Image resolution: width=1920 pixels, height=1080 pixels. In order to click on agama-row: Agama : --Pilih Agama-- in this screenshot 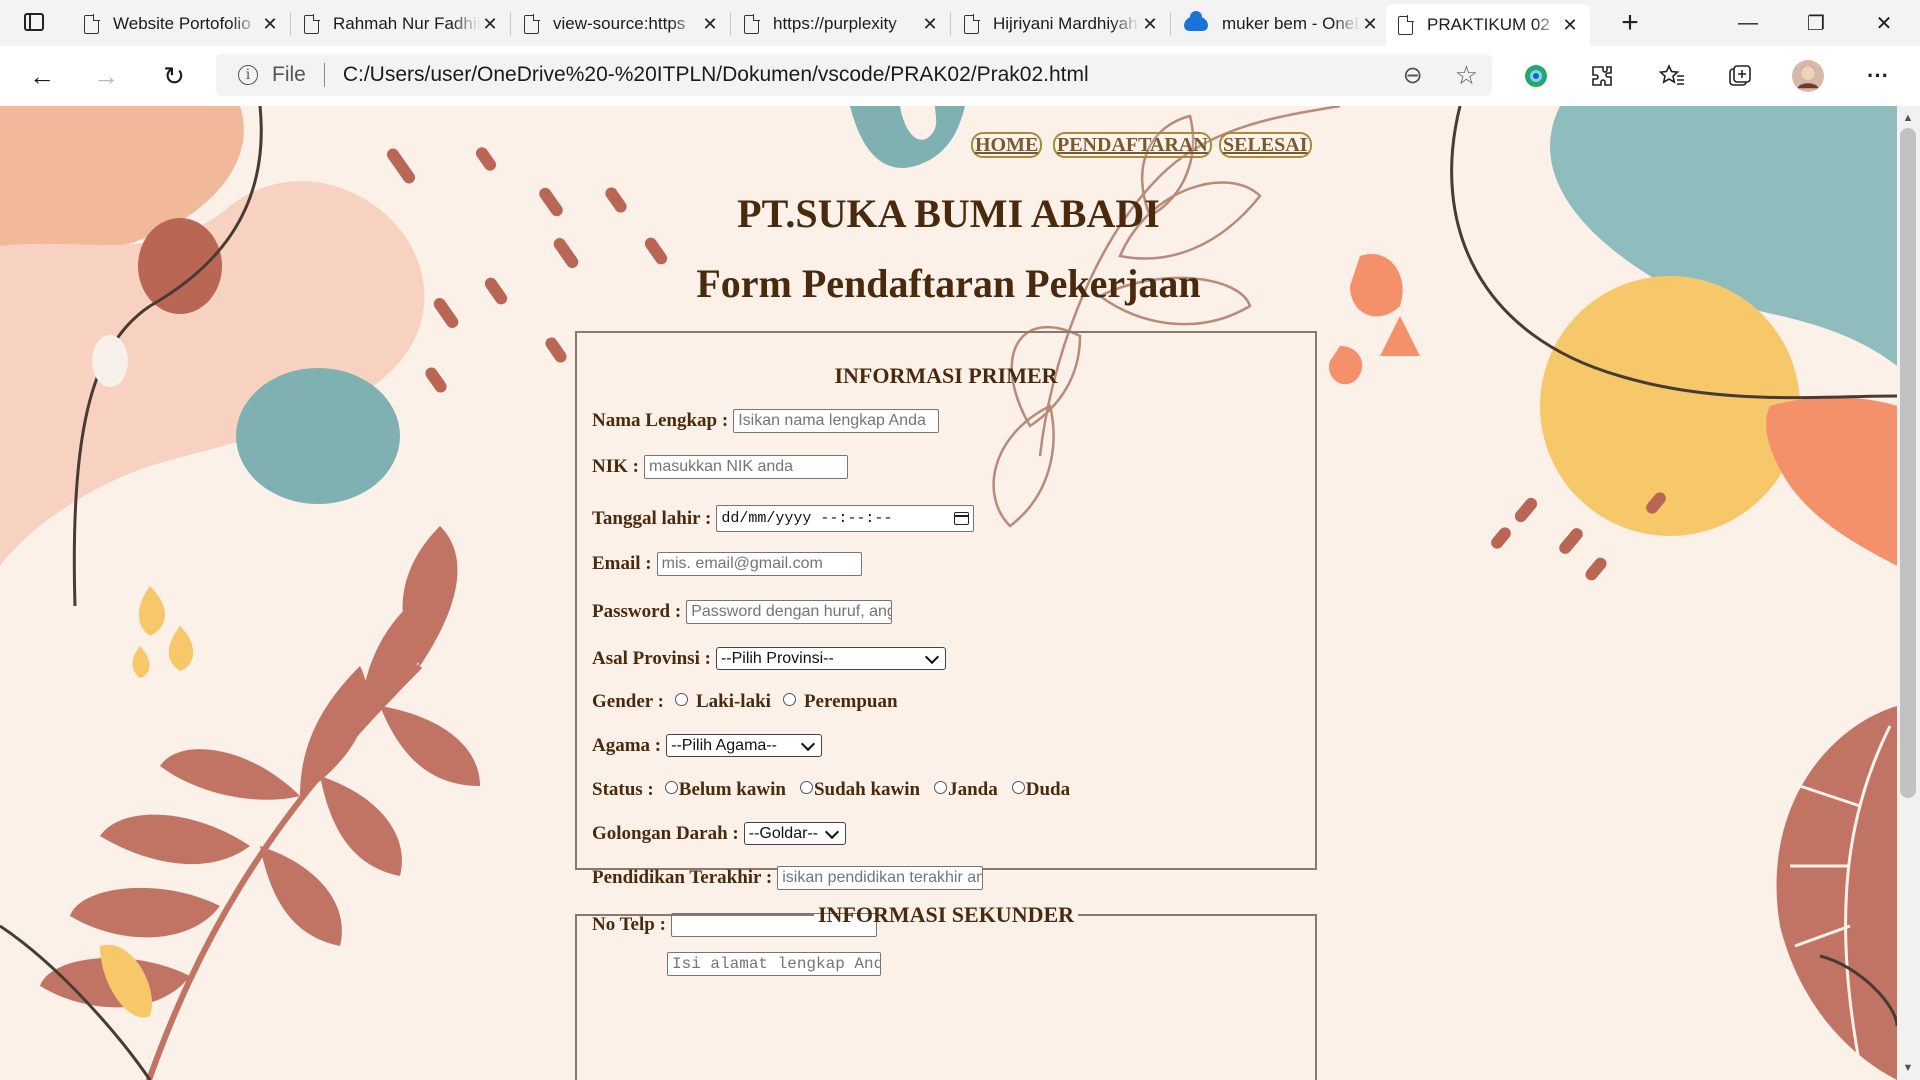, I will do `click(707, 745)`.